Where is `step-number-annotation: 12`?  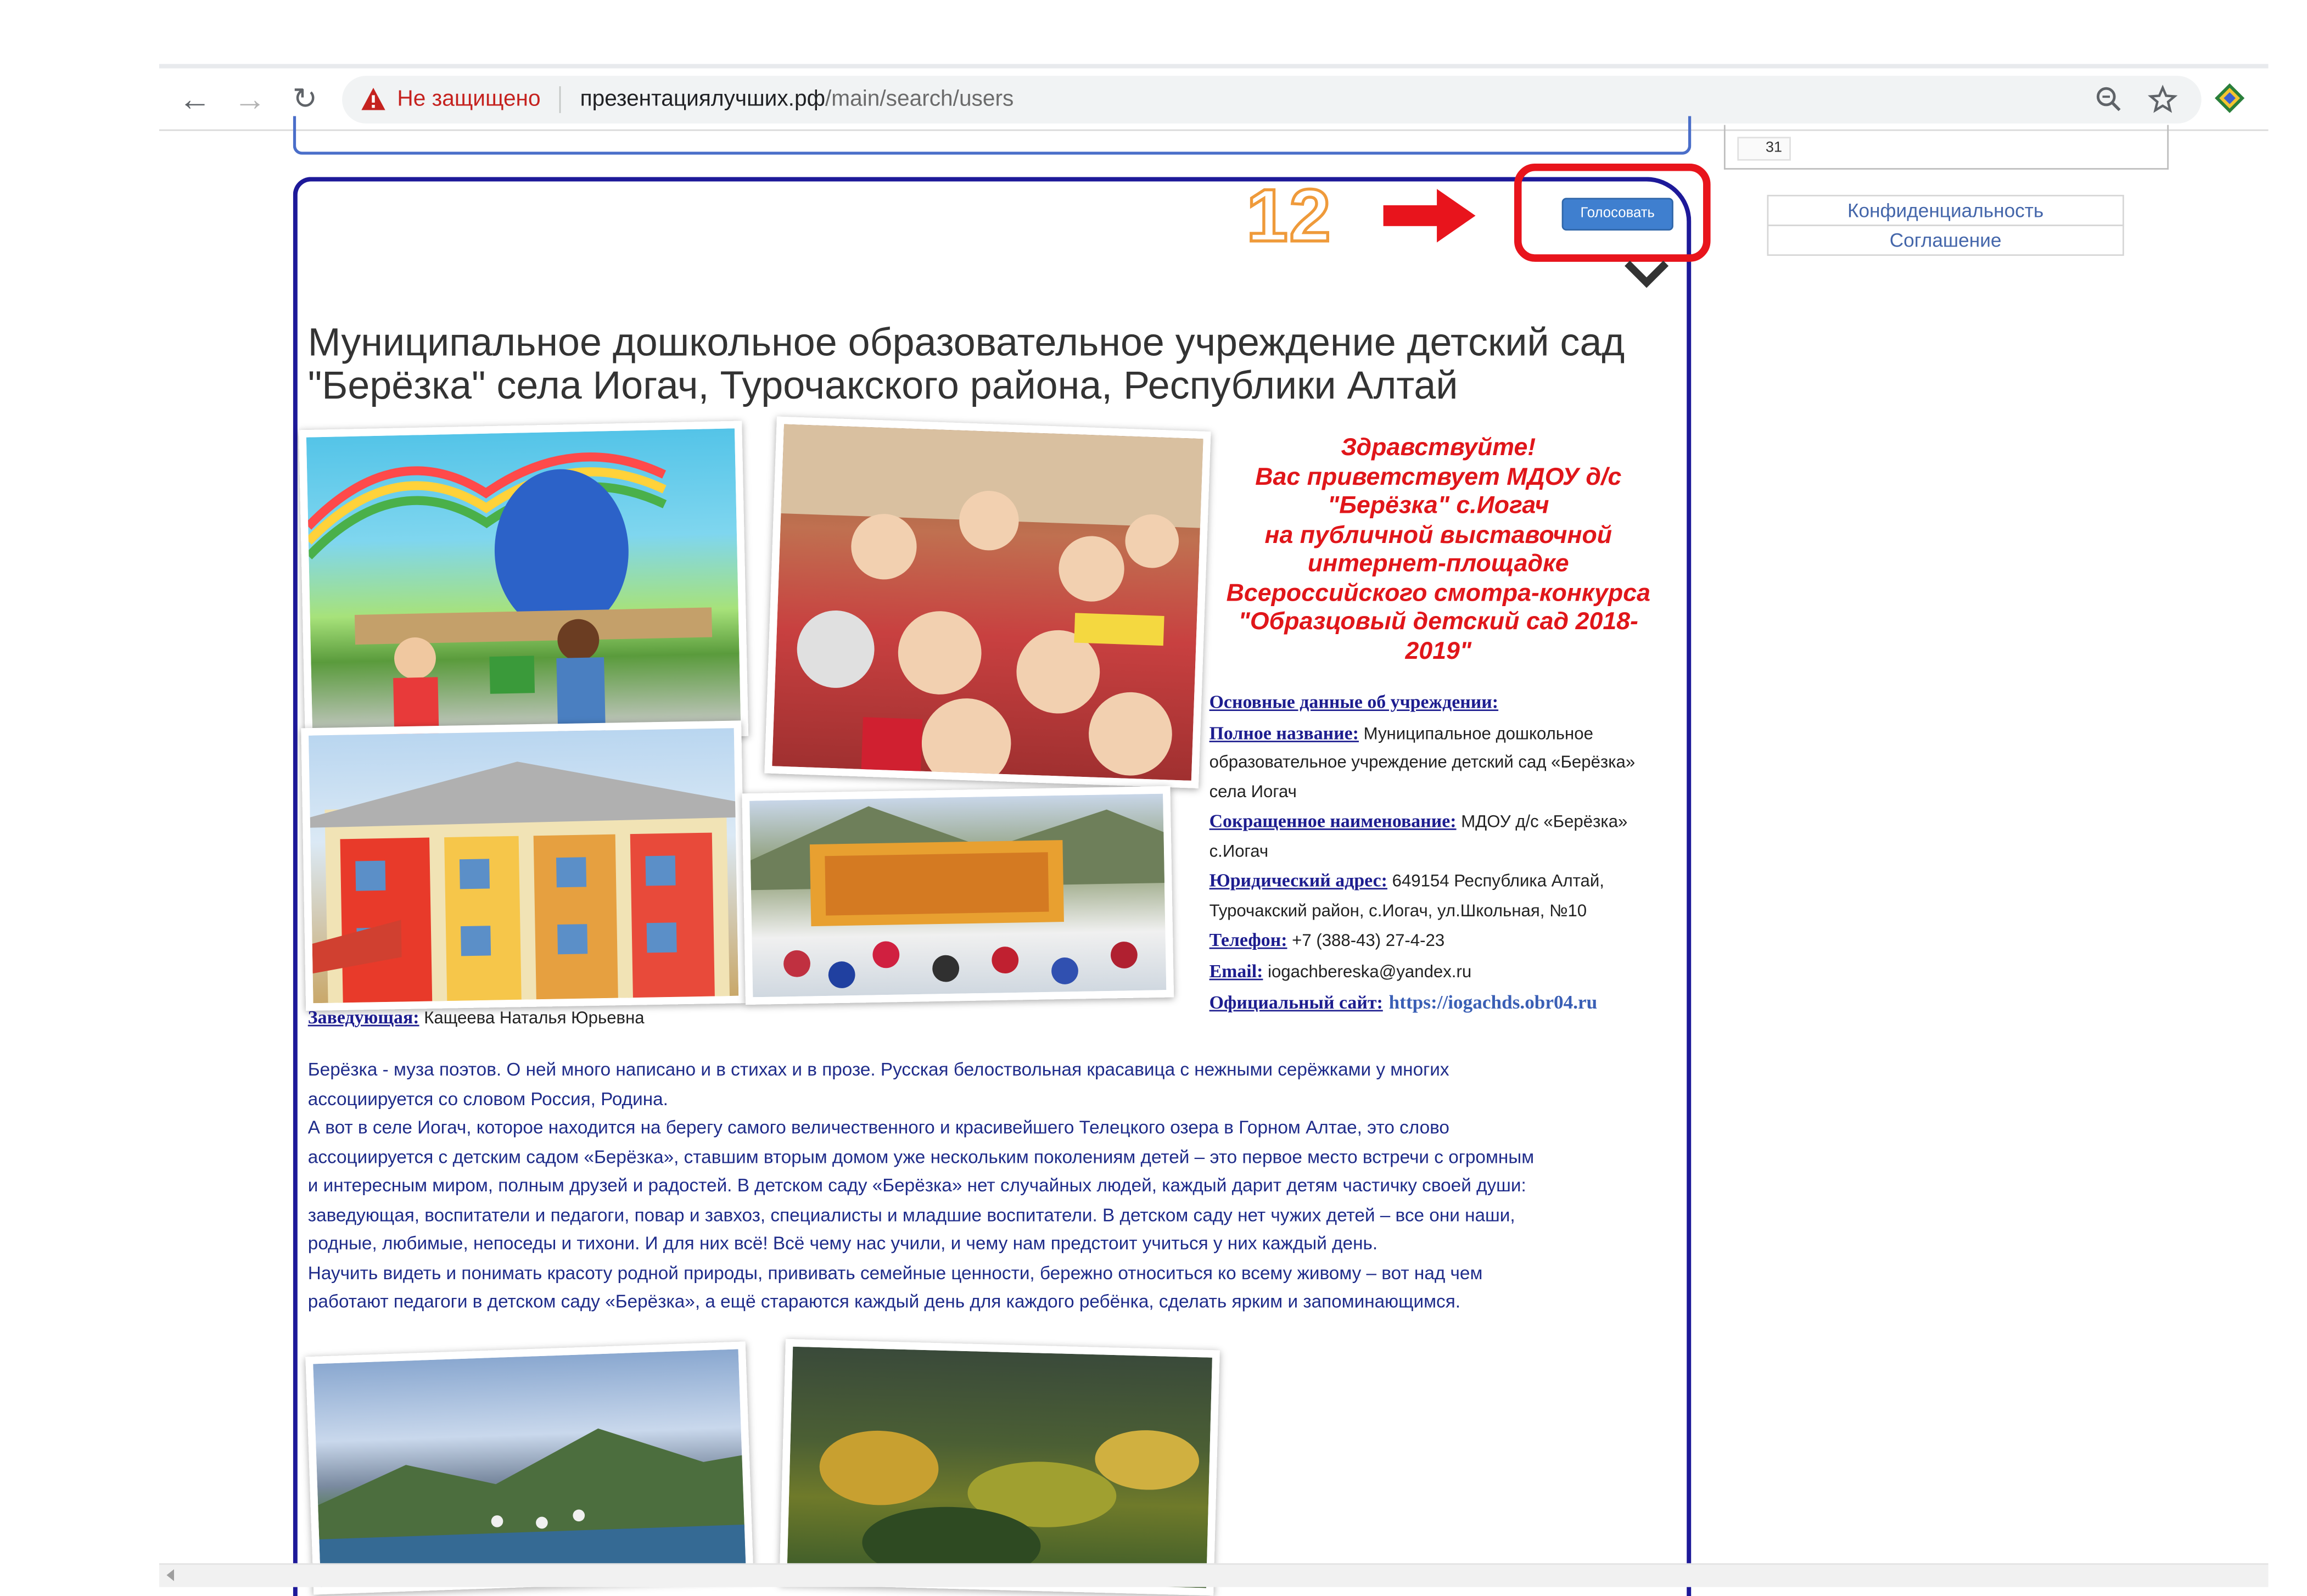 step-number-annotation: 12 is located at coordinates (1288, 215).